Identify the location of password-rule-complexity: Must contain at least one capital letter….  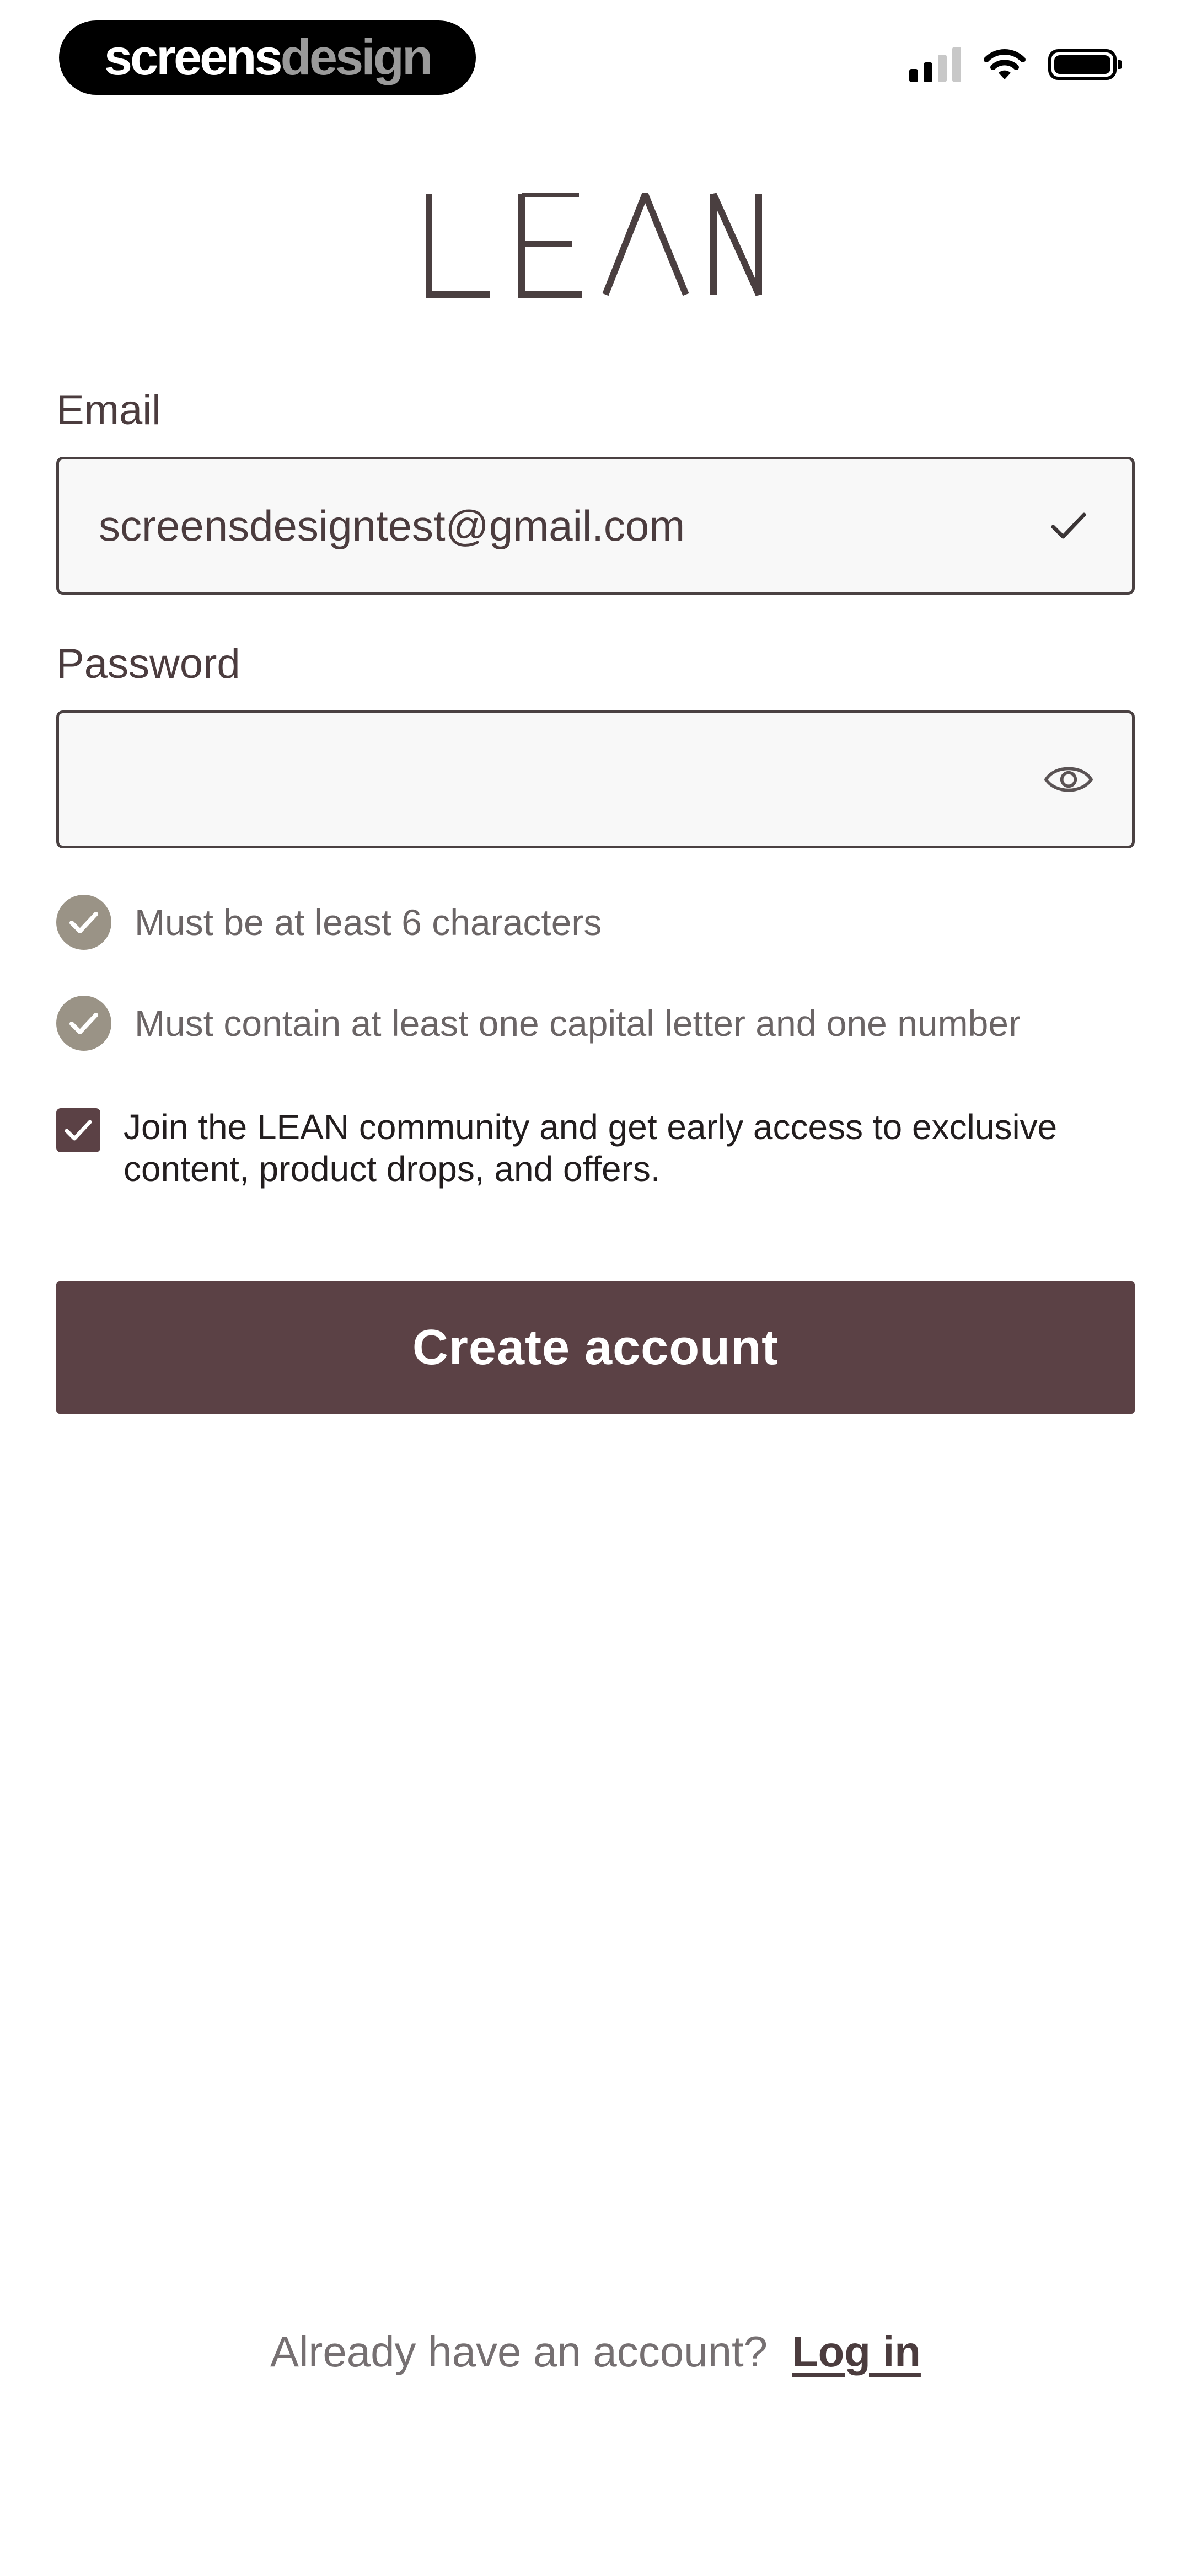
(538, 1023).